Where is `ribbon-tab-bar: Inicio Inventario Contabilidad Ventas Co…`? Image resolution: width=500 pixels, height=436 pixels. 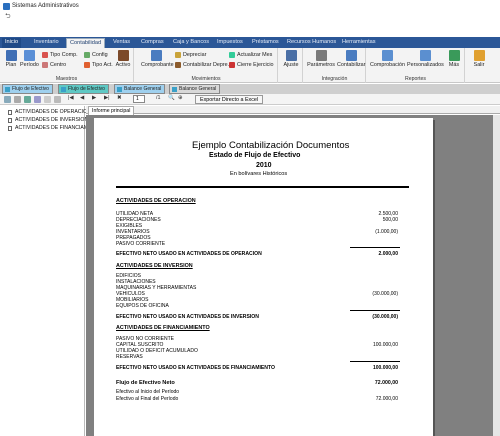 ribbon-tab-bar: Inicio Inventario Contabilidad Ventas Co… is located at coordinates (250, 42).